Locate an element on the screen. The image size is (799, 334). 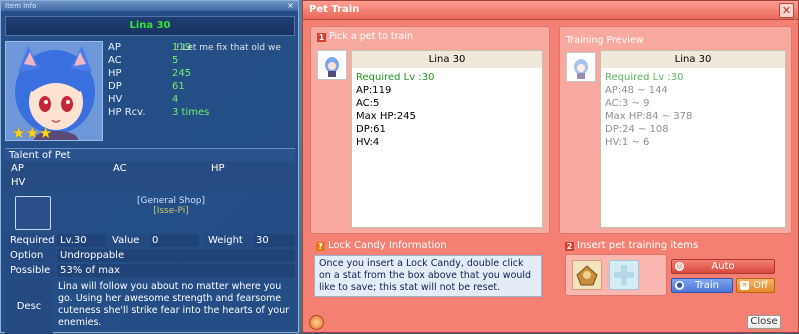
close-icon: ✕ is located at coordinates (786, 10).